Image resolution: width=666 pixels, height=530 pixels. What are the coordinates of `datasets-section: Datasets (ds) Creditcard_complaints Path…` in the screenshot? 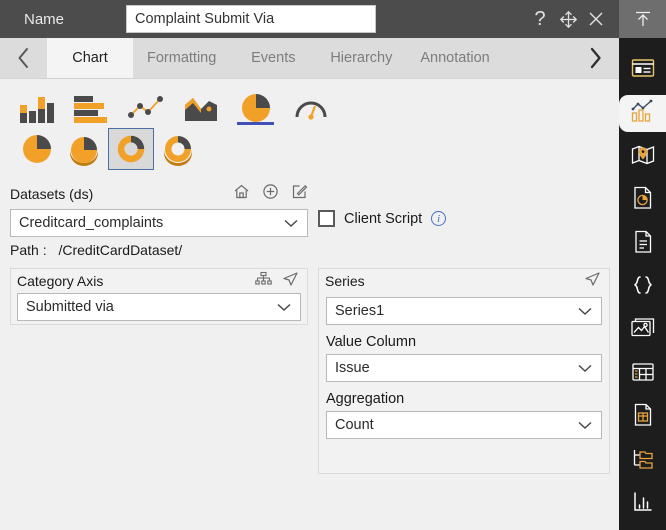 It's located at (159, 220).